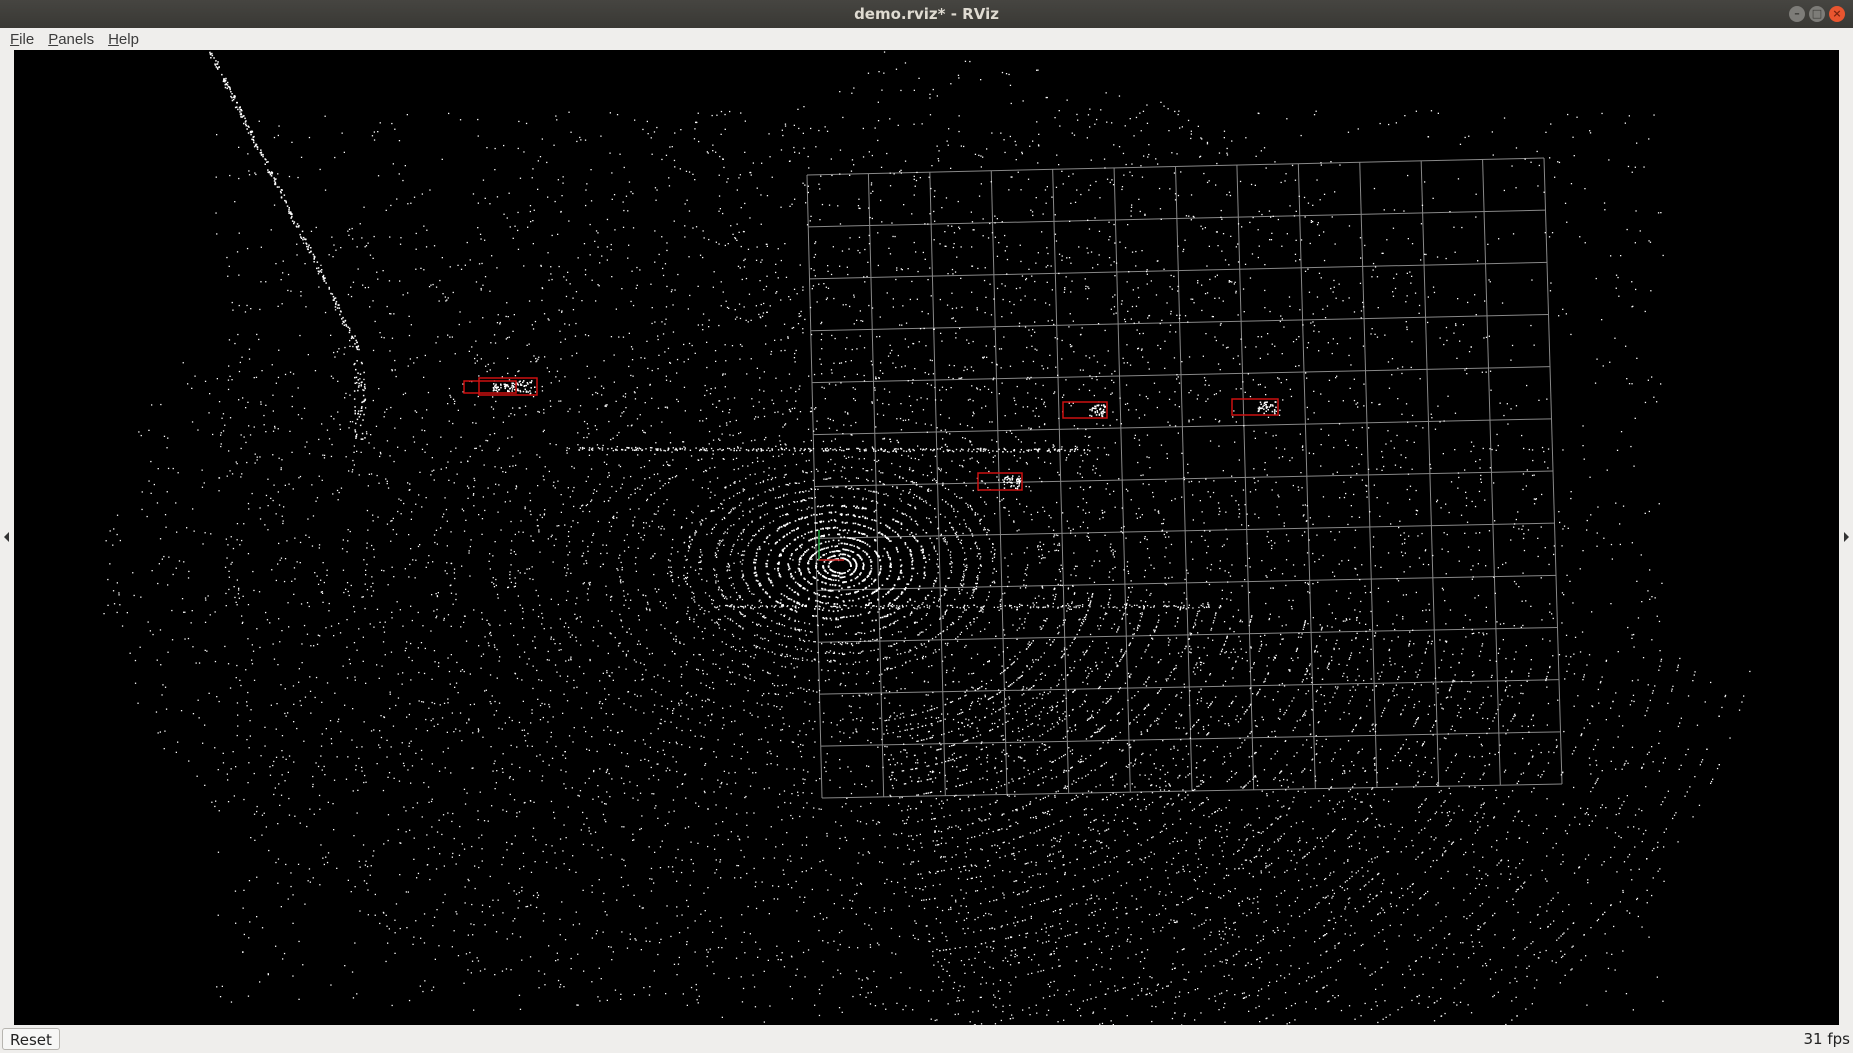 This screenshot has height=1053, width=1853. I want to click on close-icon: ×, so click(1837, 14).